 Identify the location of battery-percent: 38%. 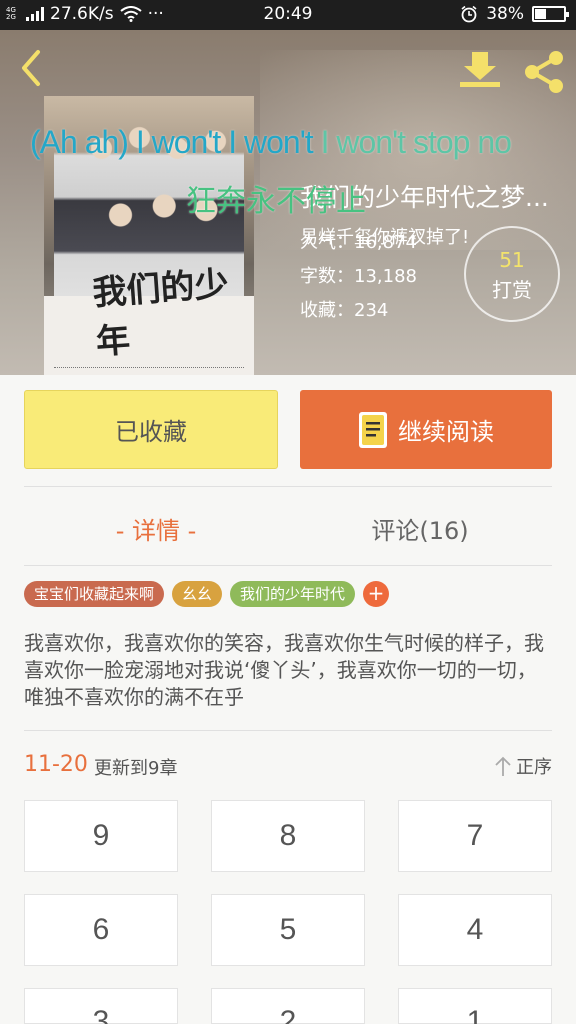
(505, 14).